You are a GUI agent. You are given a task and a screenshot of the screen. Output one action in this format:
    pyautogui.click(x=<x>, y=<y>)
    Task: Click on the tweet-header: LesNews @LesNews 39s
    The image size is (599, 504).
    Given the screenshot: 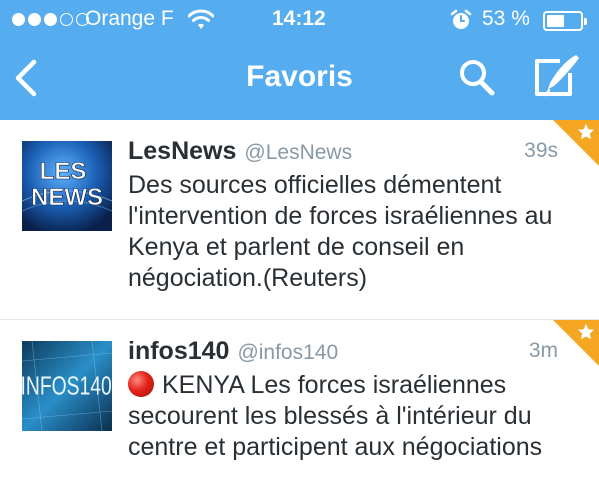 What is the action you would take?
    pyautogui.click(x=348, y=152)
    